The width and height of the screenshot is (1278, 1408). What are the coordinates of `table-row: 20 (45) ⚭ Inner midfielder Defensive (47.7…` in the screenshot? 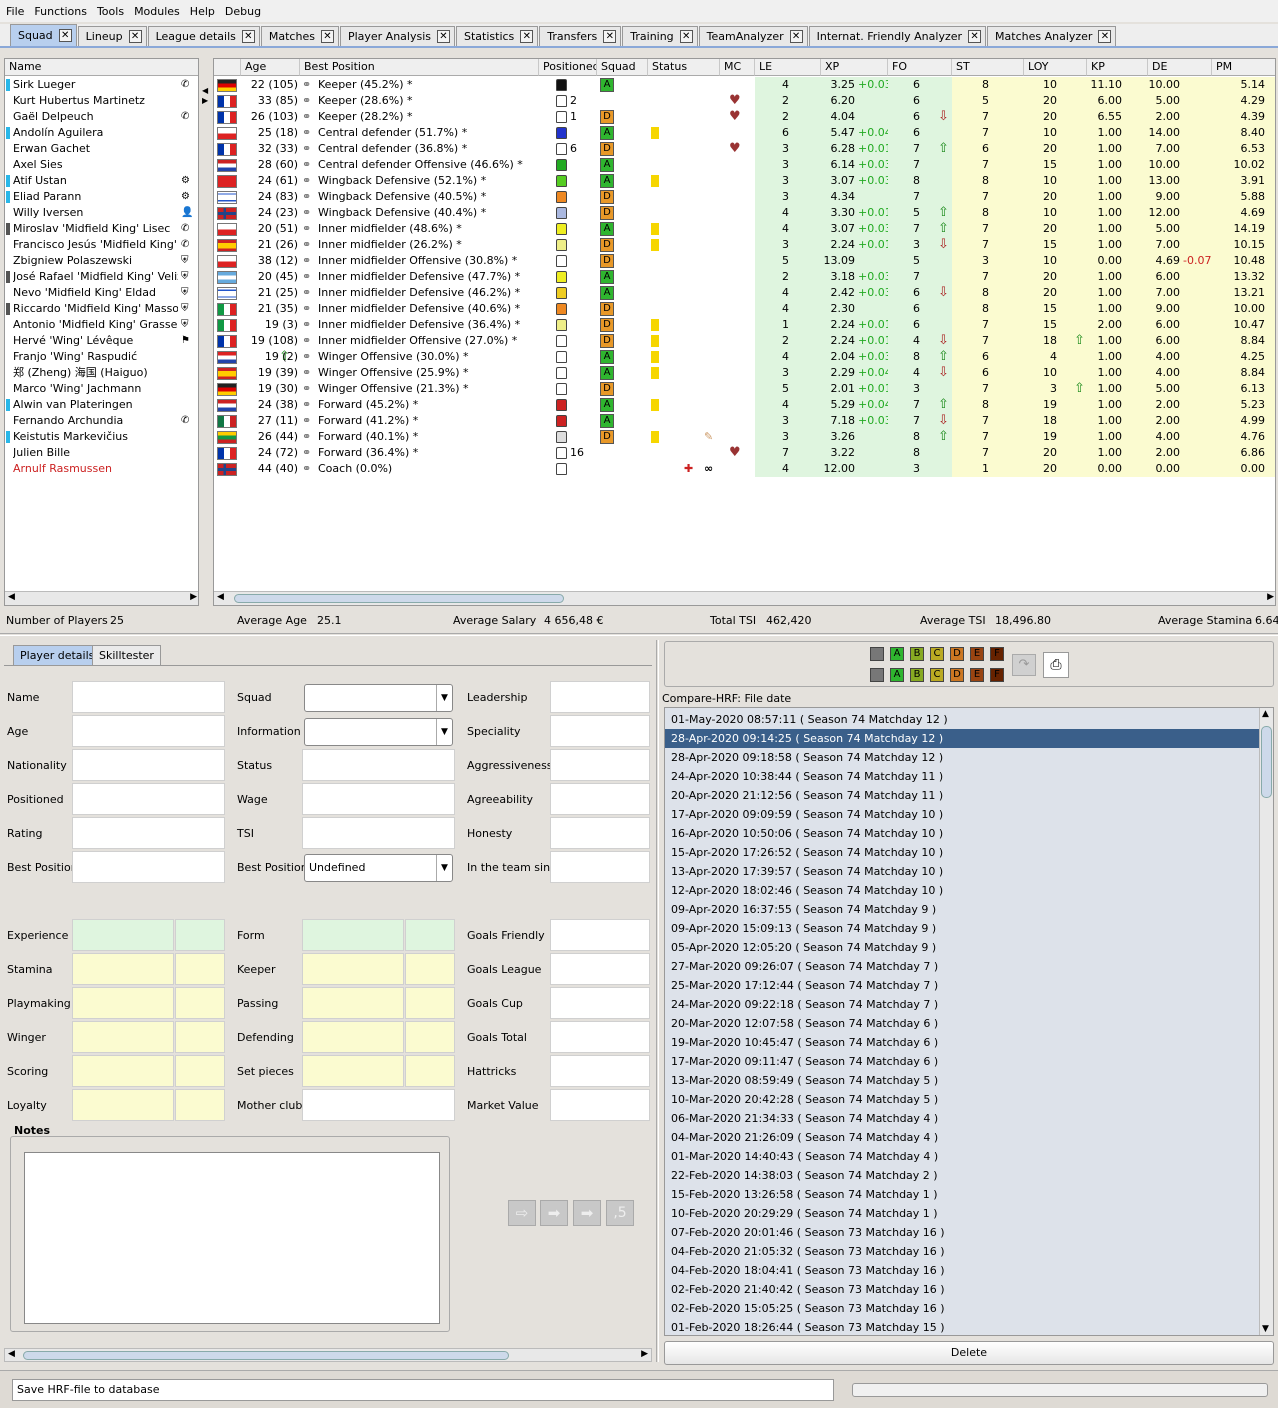 It's located at (744, 277).